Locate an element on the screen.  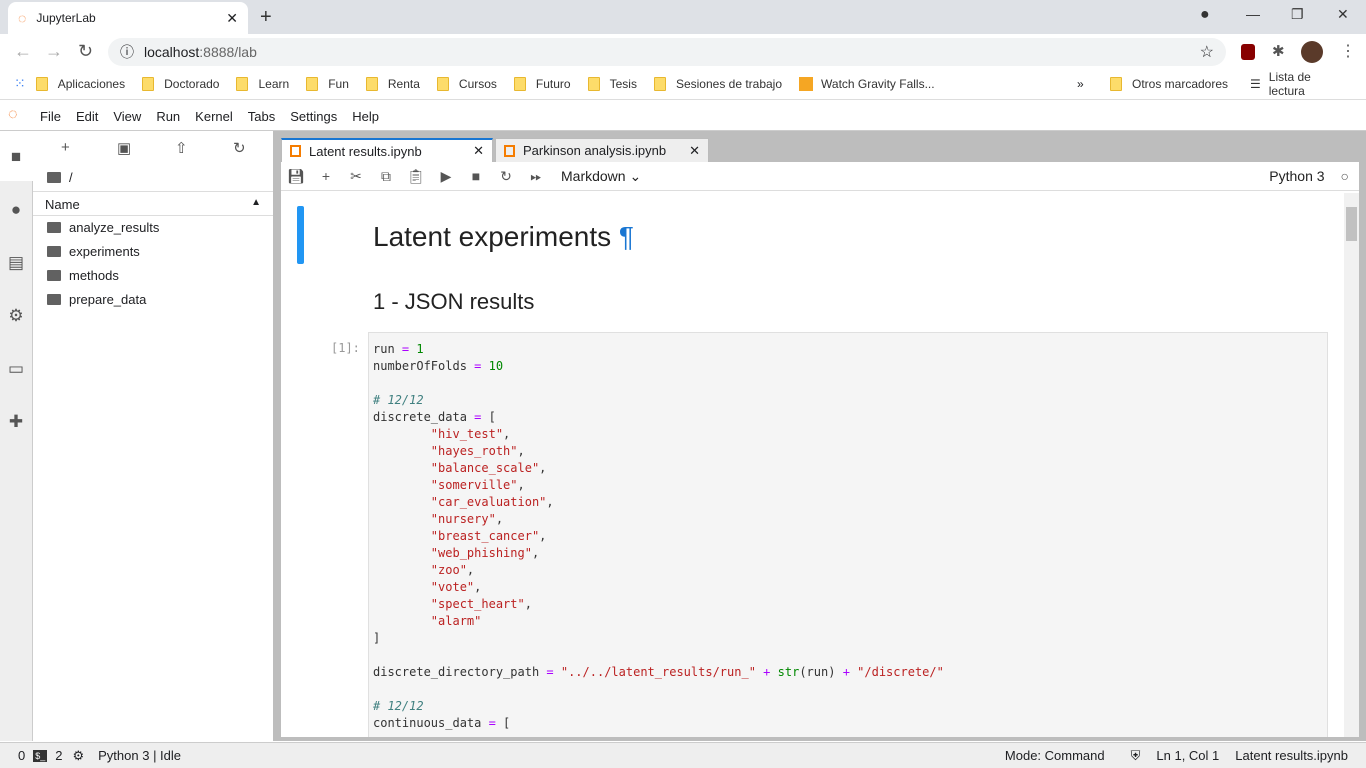
code-token: [ is located at coordinates (488, 417).